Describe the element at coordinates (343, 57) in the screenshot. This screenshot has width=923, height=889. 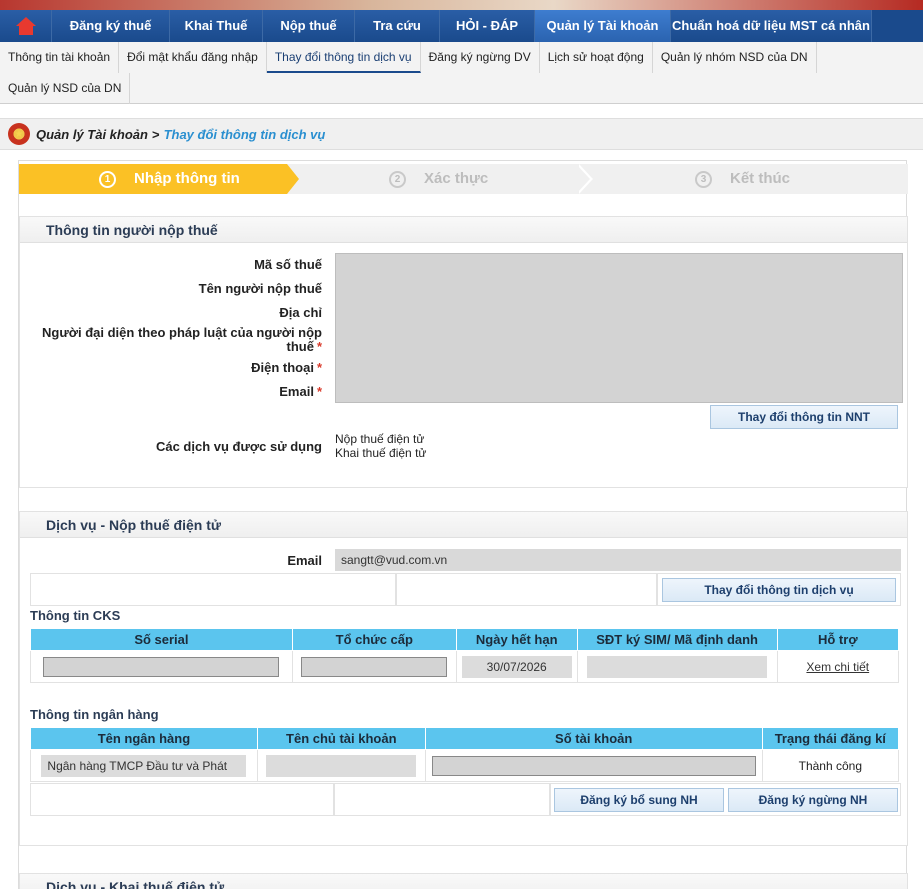
I see `subnav-thay-doi-thong-tin-dich-vu: Thay đổi thông tin dịch vụ` at that location.